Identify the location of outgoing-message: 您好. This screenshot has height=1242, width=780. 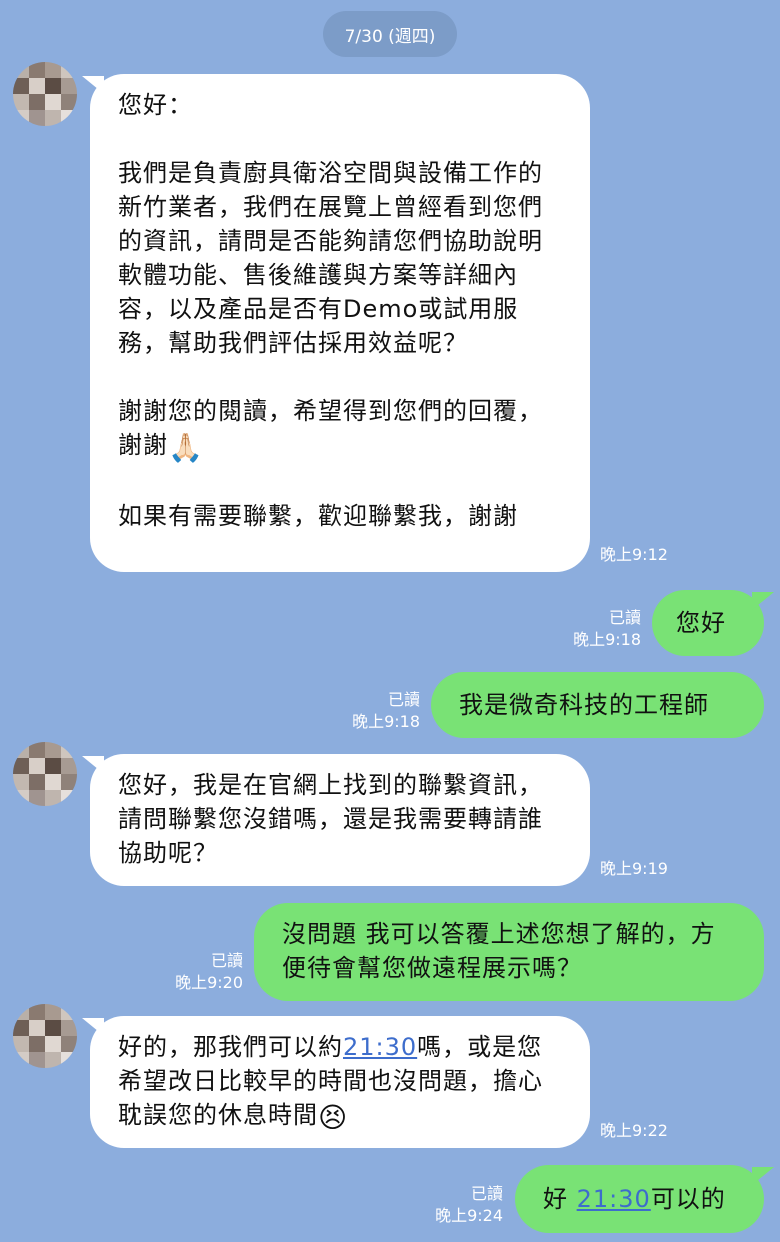
(708, 623).